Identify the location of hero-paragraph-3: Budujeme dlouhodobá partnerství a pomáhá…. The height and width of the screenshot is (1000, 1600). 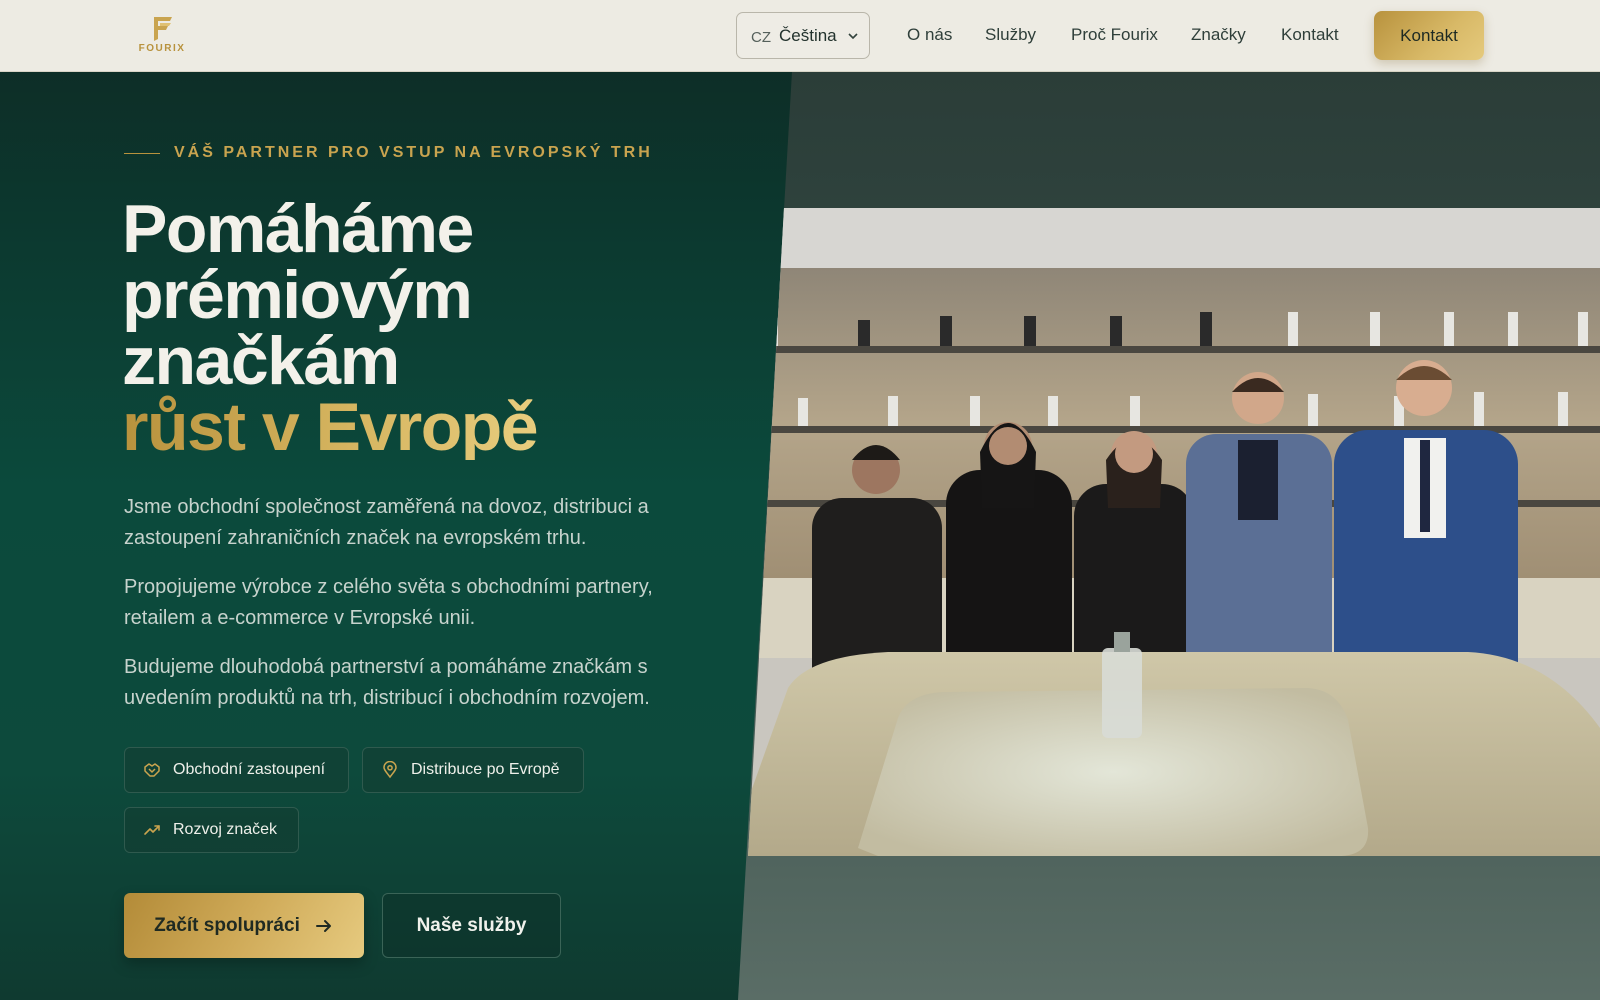
(387, 682).